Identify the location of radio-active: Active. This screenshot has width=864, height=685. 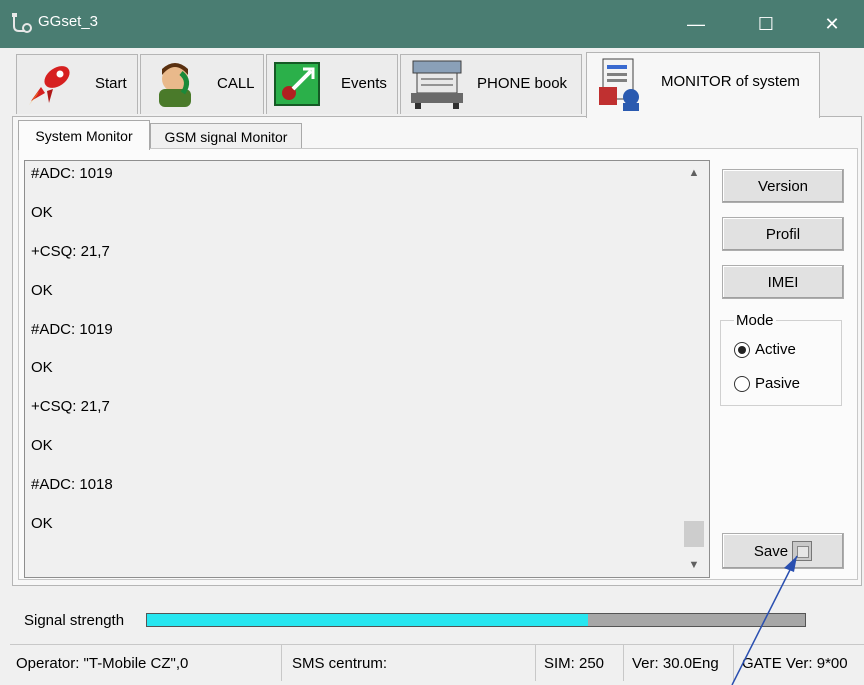
(765, 349).